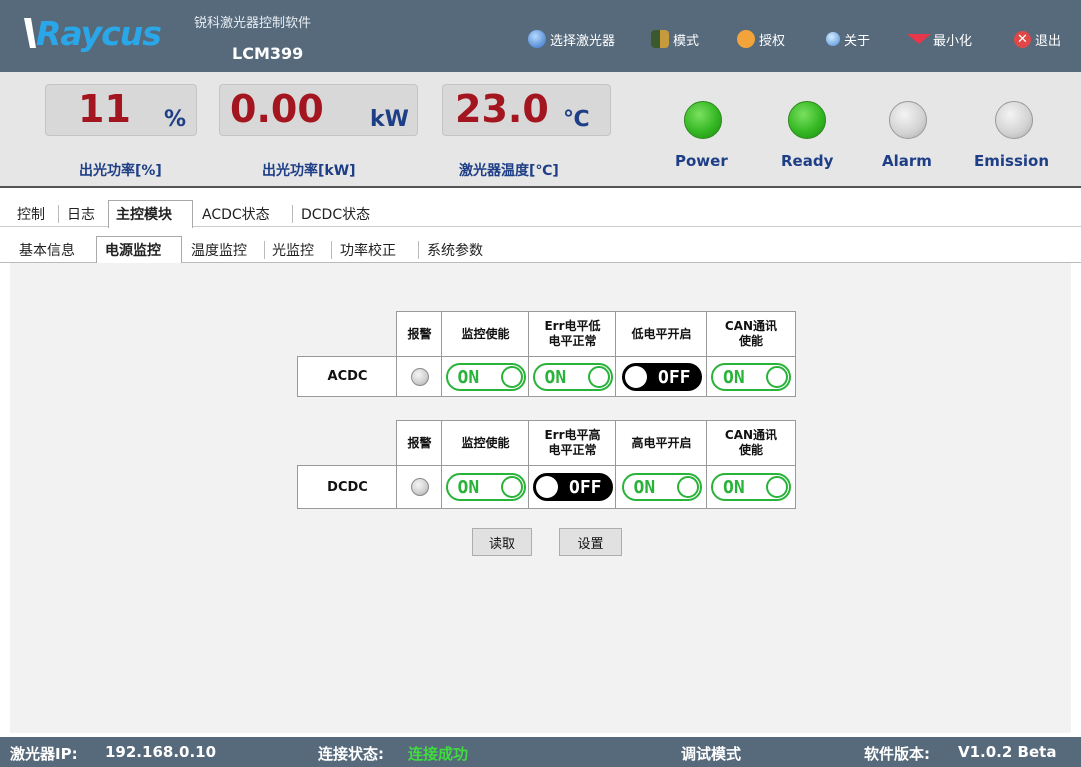  Describe the element at coordinates (485, 334) in the screenshot. I see `acdc-header-monitor-enable: 监控使能` at that location.